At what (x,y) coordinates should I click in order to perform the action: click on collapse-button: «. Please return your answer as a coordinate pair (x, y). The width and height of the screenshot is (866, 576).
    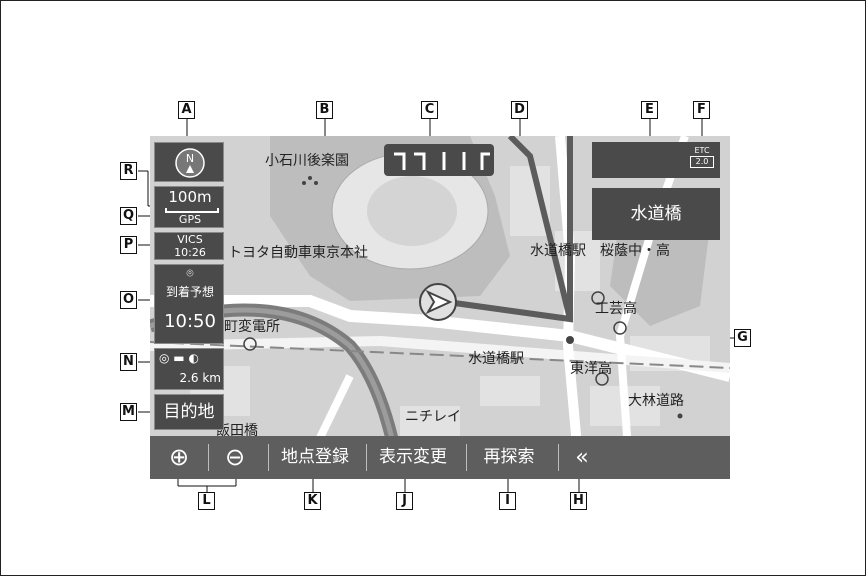
    Looking at the image, I should click on (582, 457).